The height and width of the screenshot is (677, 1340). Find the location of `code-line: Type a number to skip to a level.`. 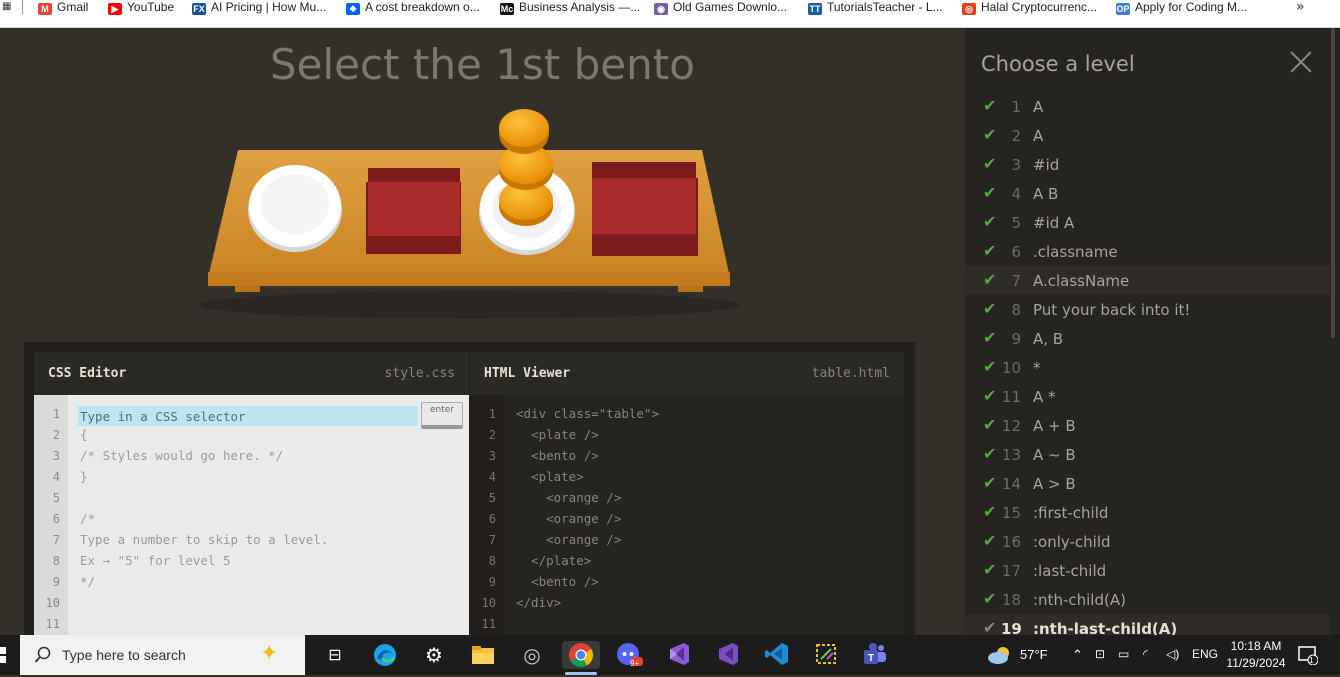

code-line: Type a number to skip to a level. is located at coordinates (204, 539).